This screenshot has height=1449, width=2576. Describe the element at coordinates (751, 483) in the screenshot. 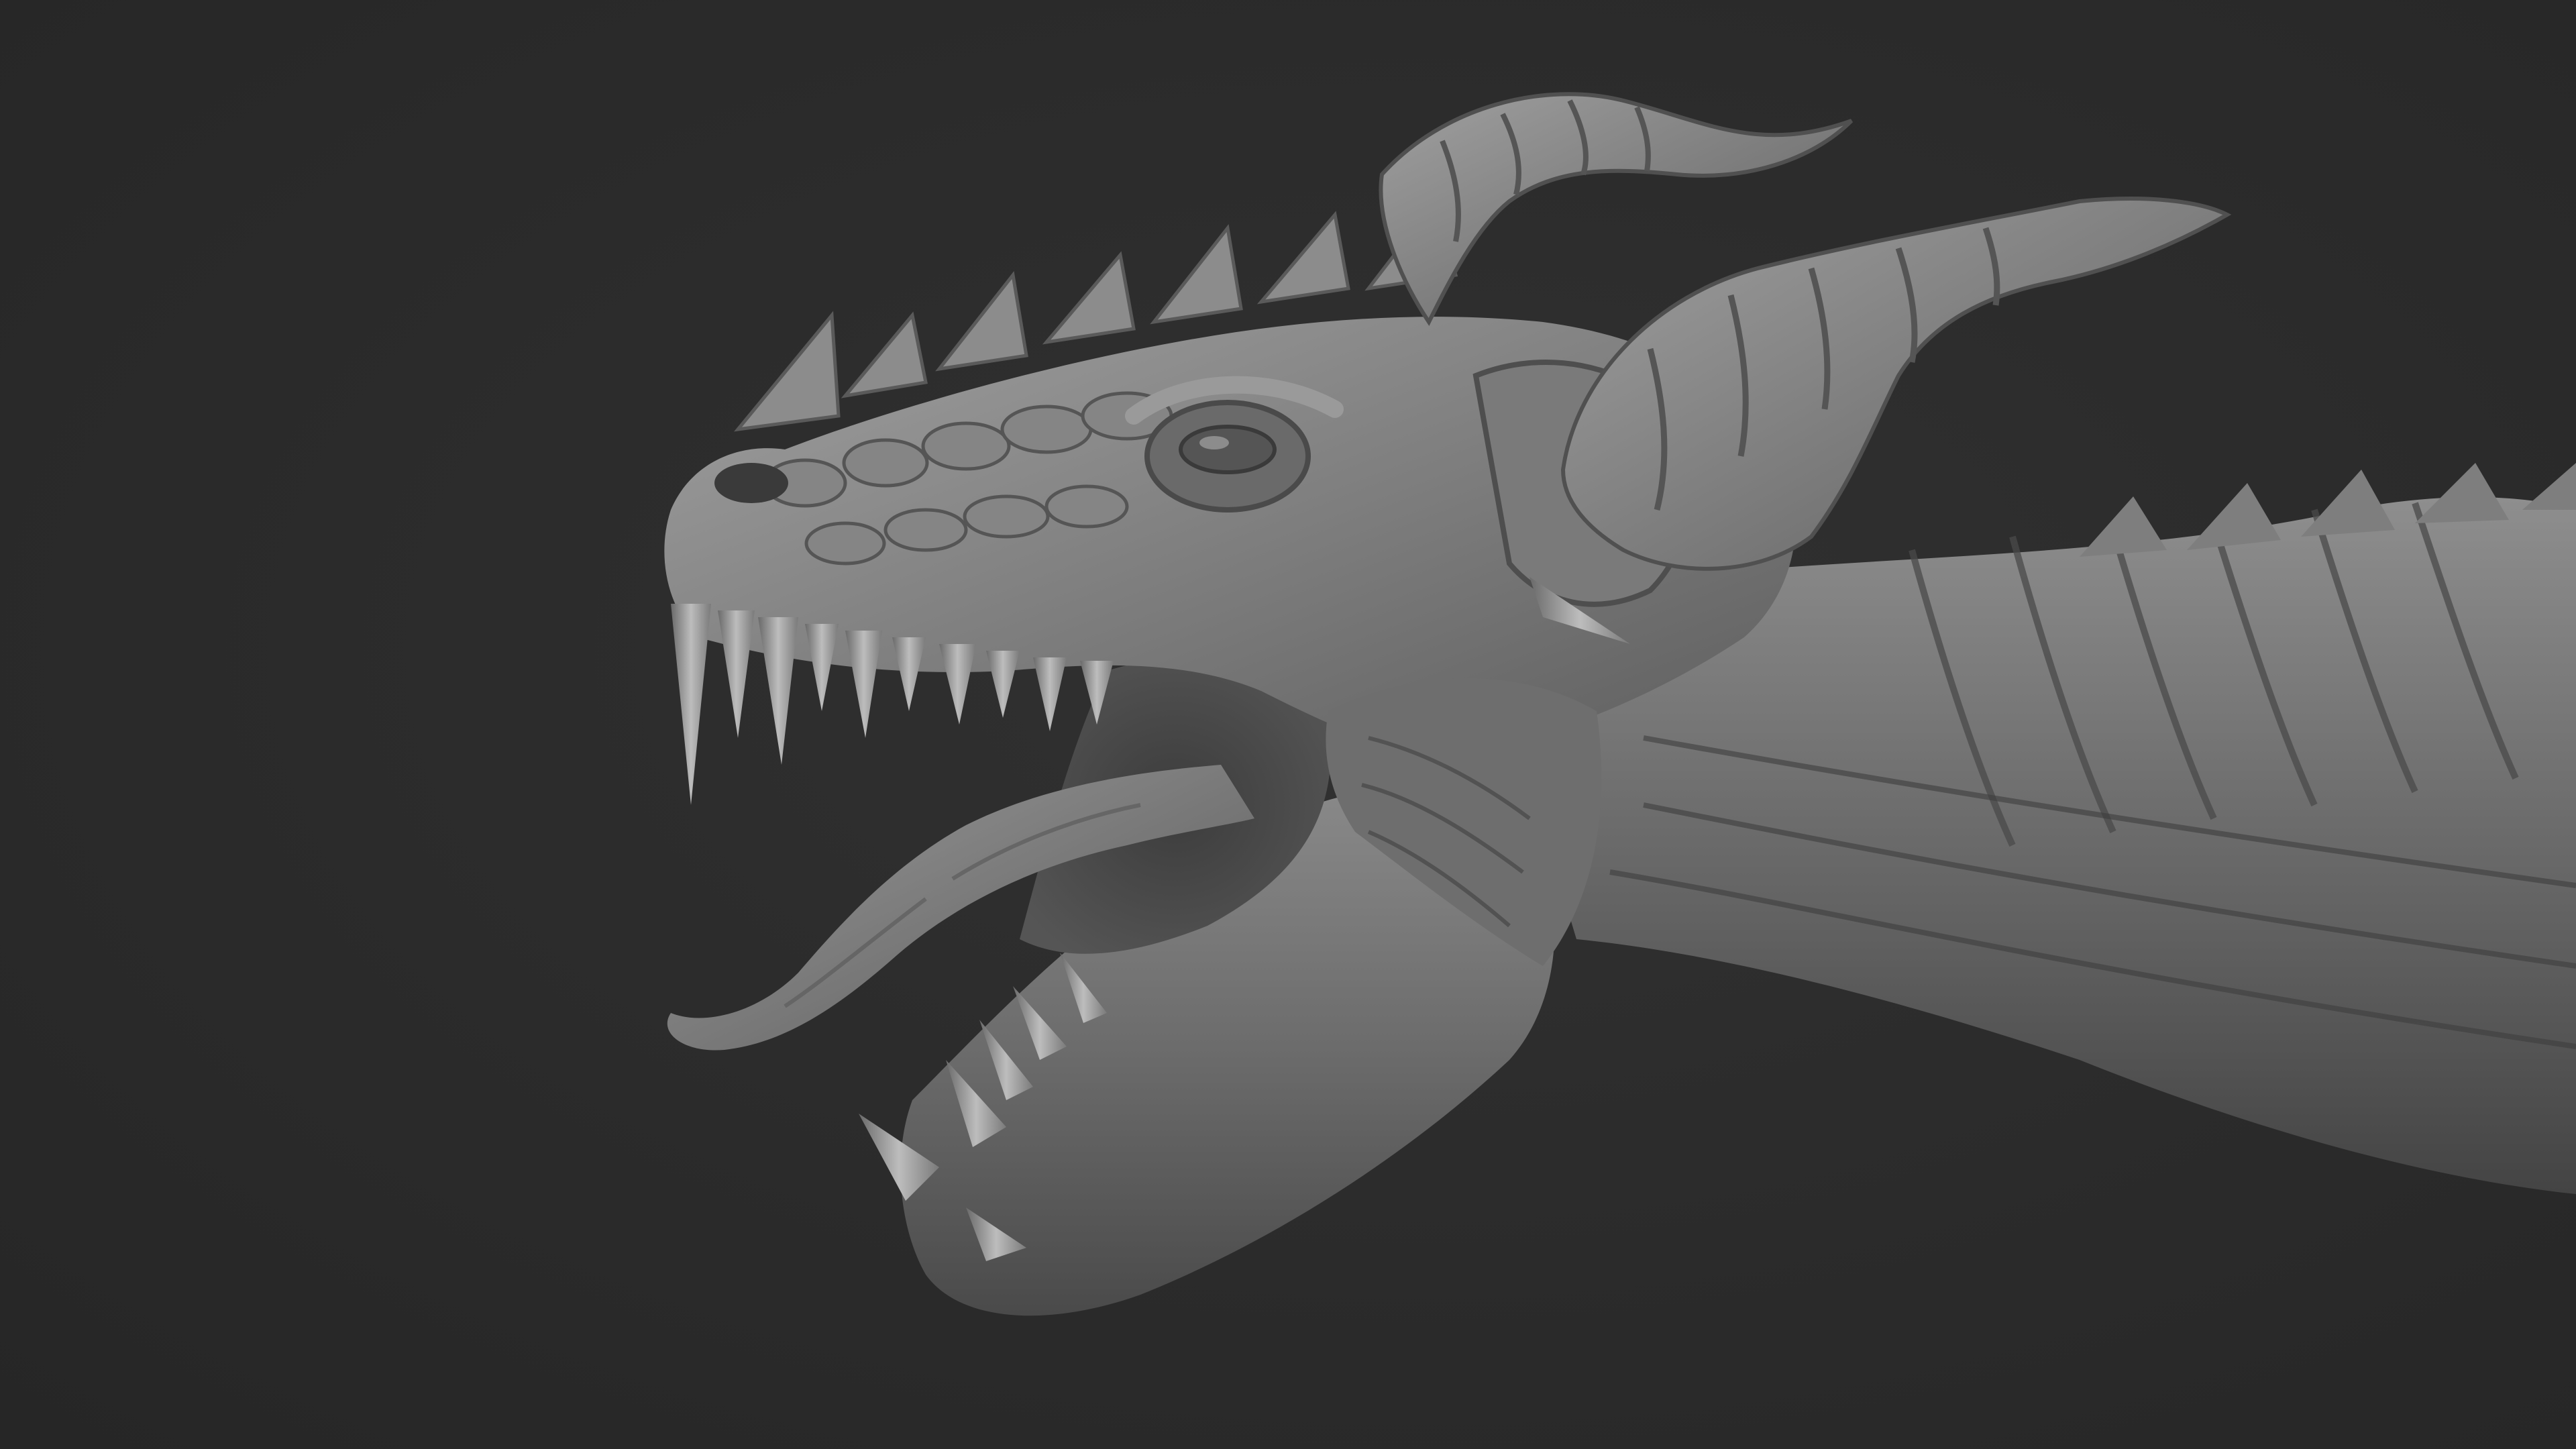

I see `nostril` at that location.